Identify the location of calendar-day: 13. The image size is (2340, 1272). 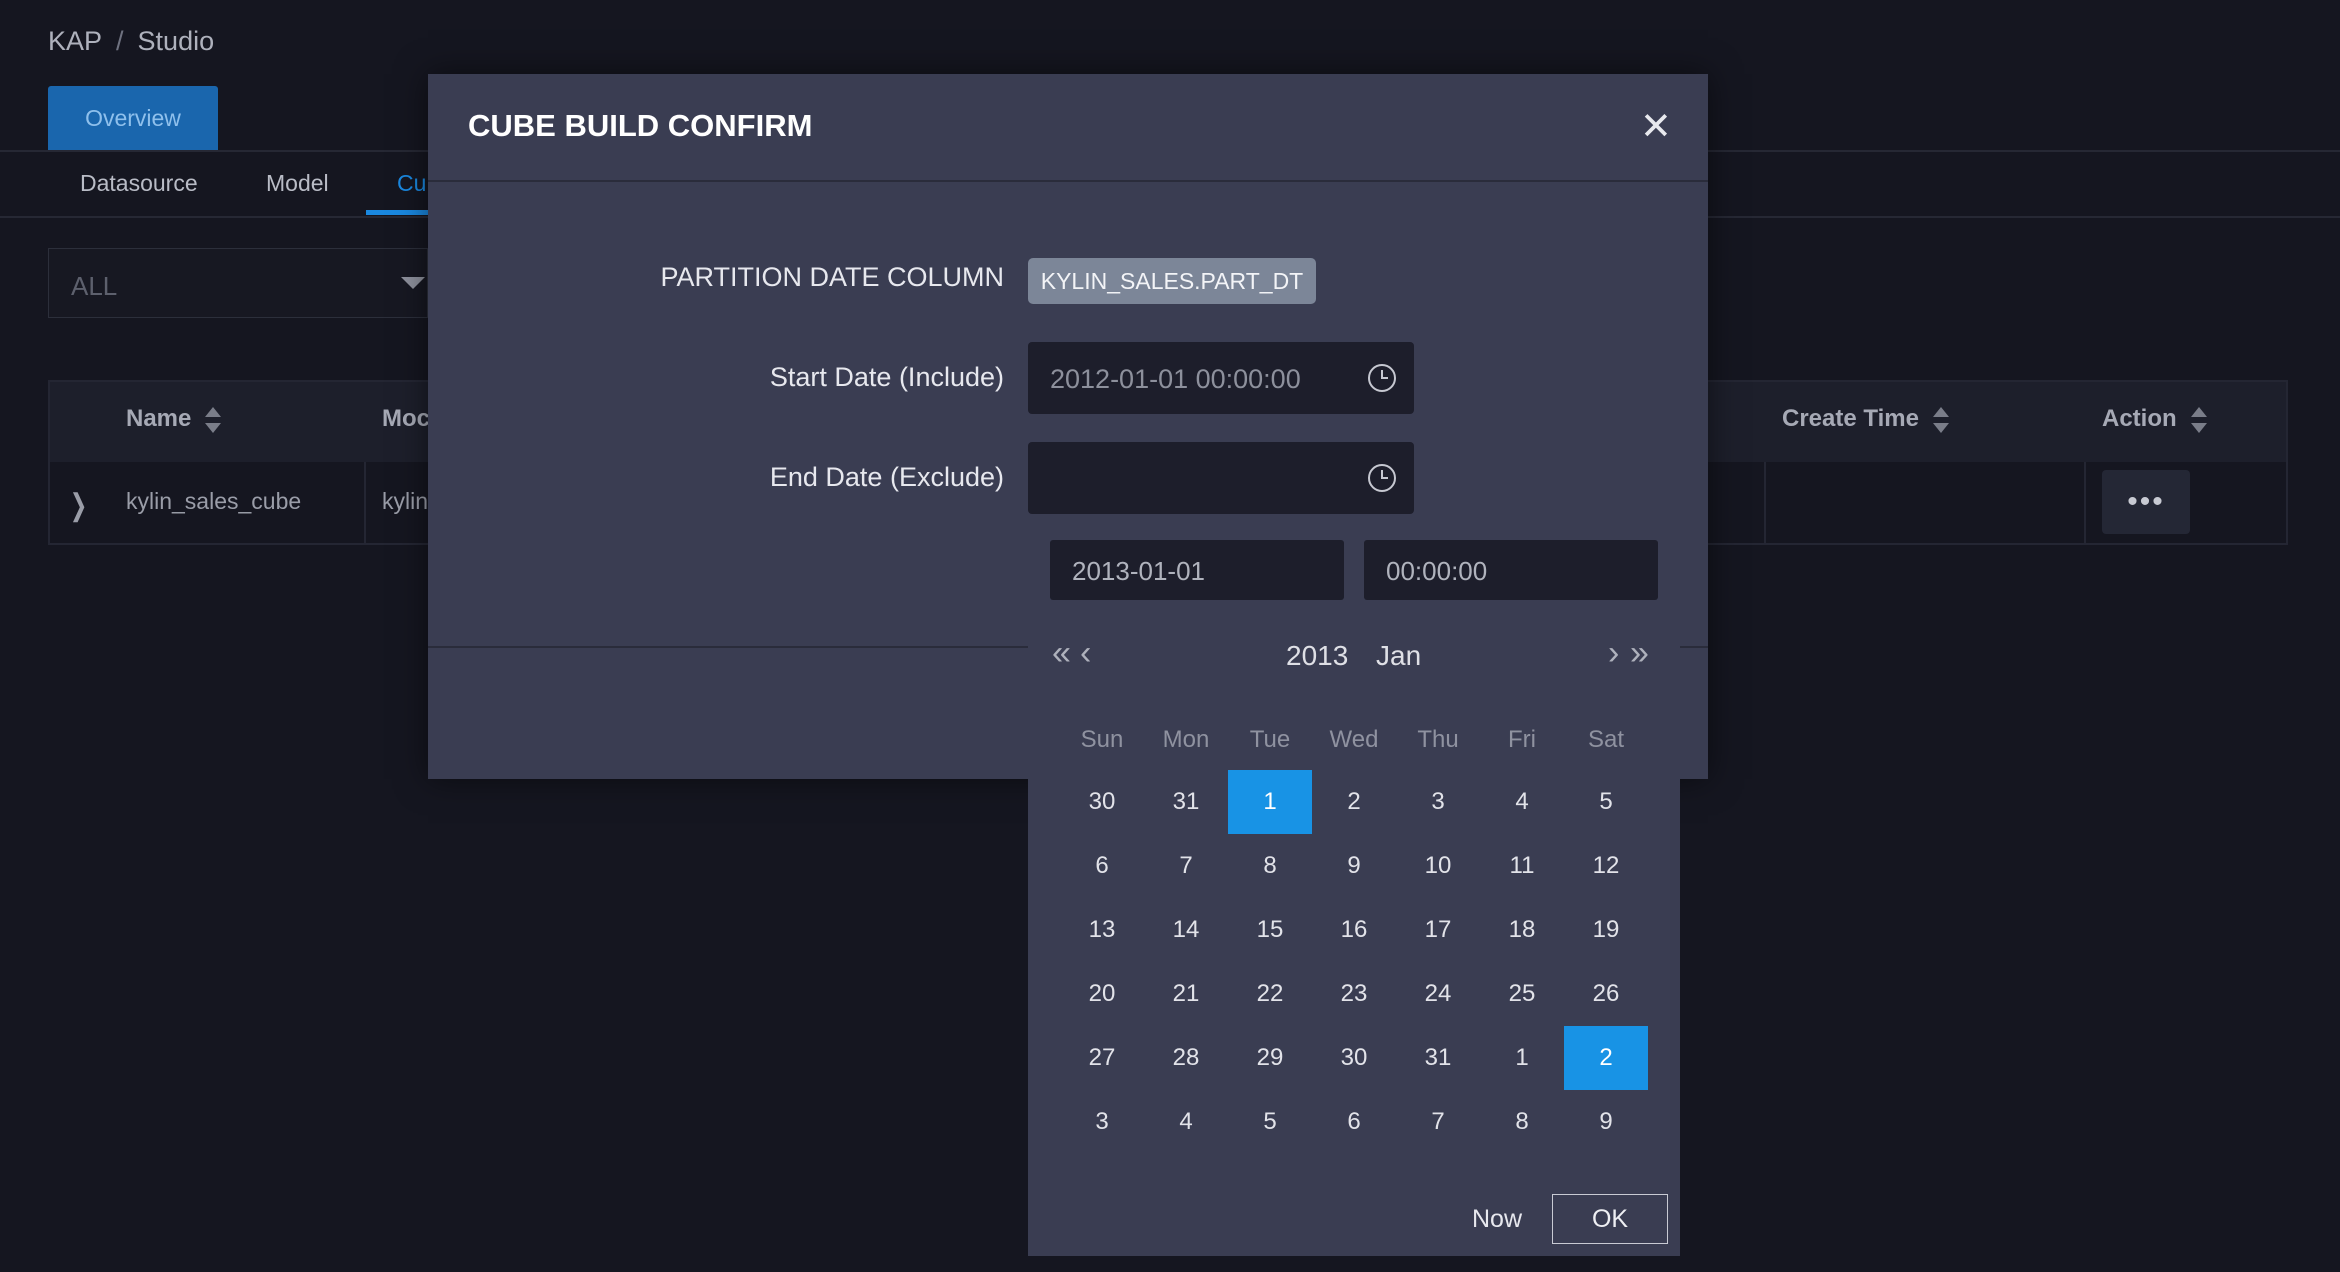
(1102, 930).